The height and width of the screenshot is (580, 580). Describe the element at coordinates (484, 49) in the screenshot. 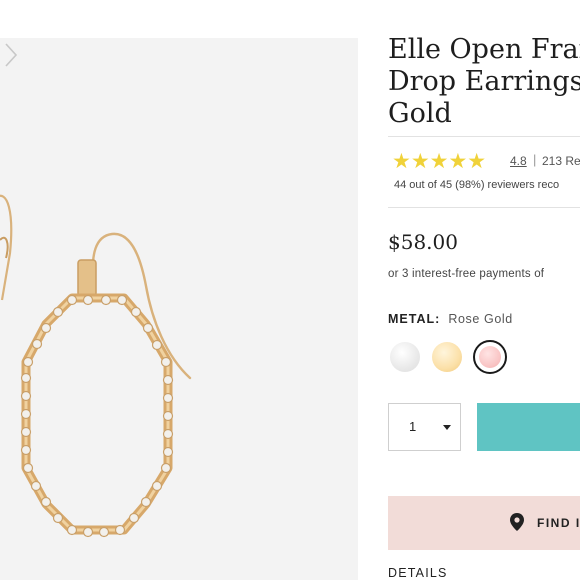

I see `product-title-line: Elle Open Fram` at that location.